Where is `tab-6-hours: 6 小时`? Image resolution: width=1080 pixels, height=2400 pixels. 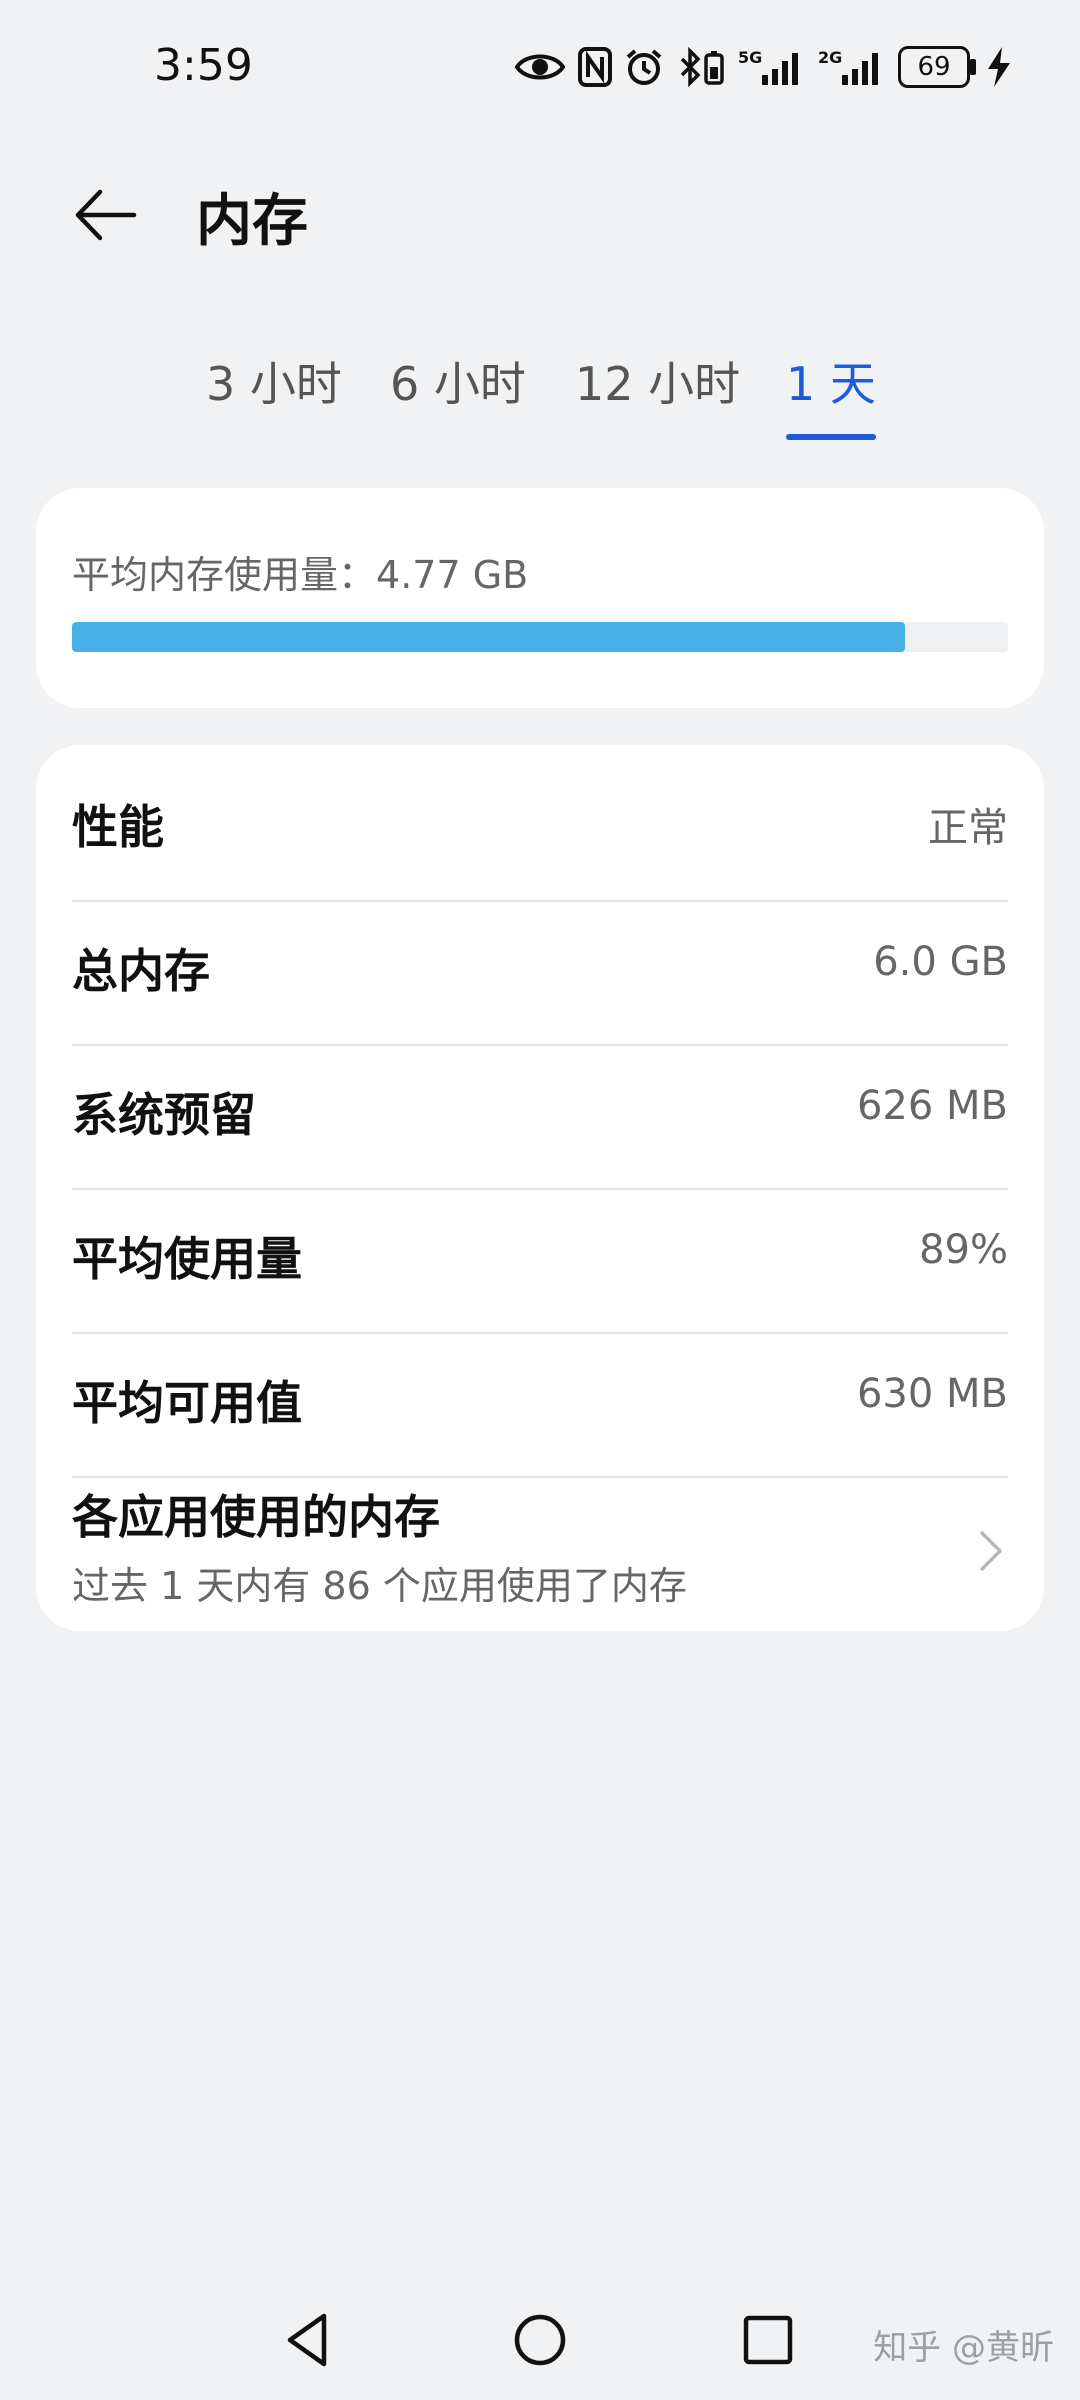
tab-6-hours: 6 小时 is located at coordinates (458, 381).